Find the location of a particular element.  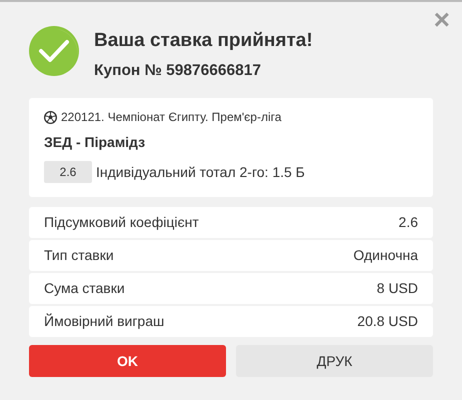

league-name: 220121. Чемпіонат Єгипту. Прем'єр-ліга is located at coordinates (171, 117).